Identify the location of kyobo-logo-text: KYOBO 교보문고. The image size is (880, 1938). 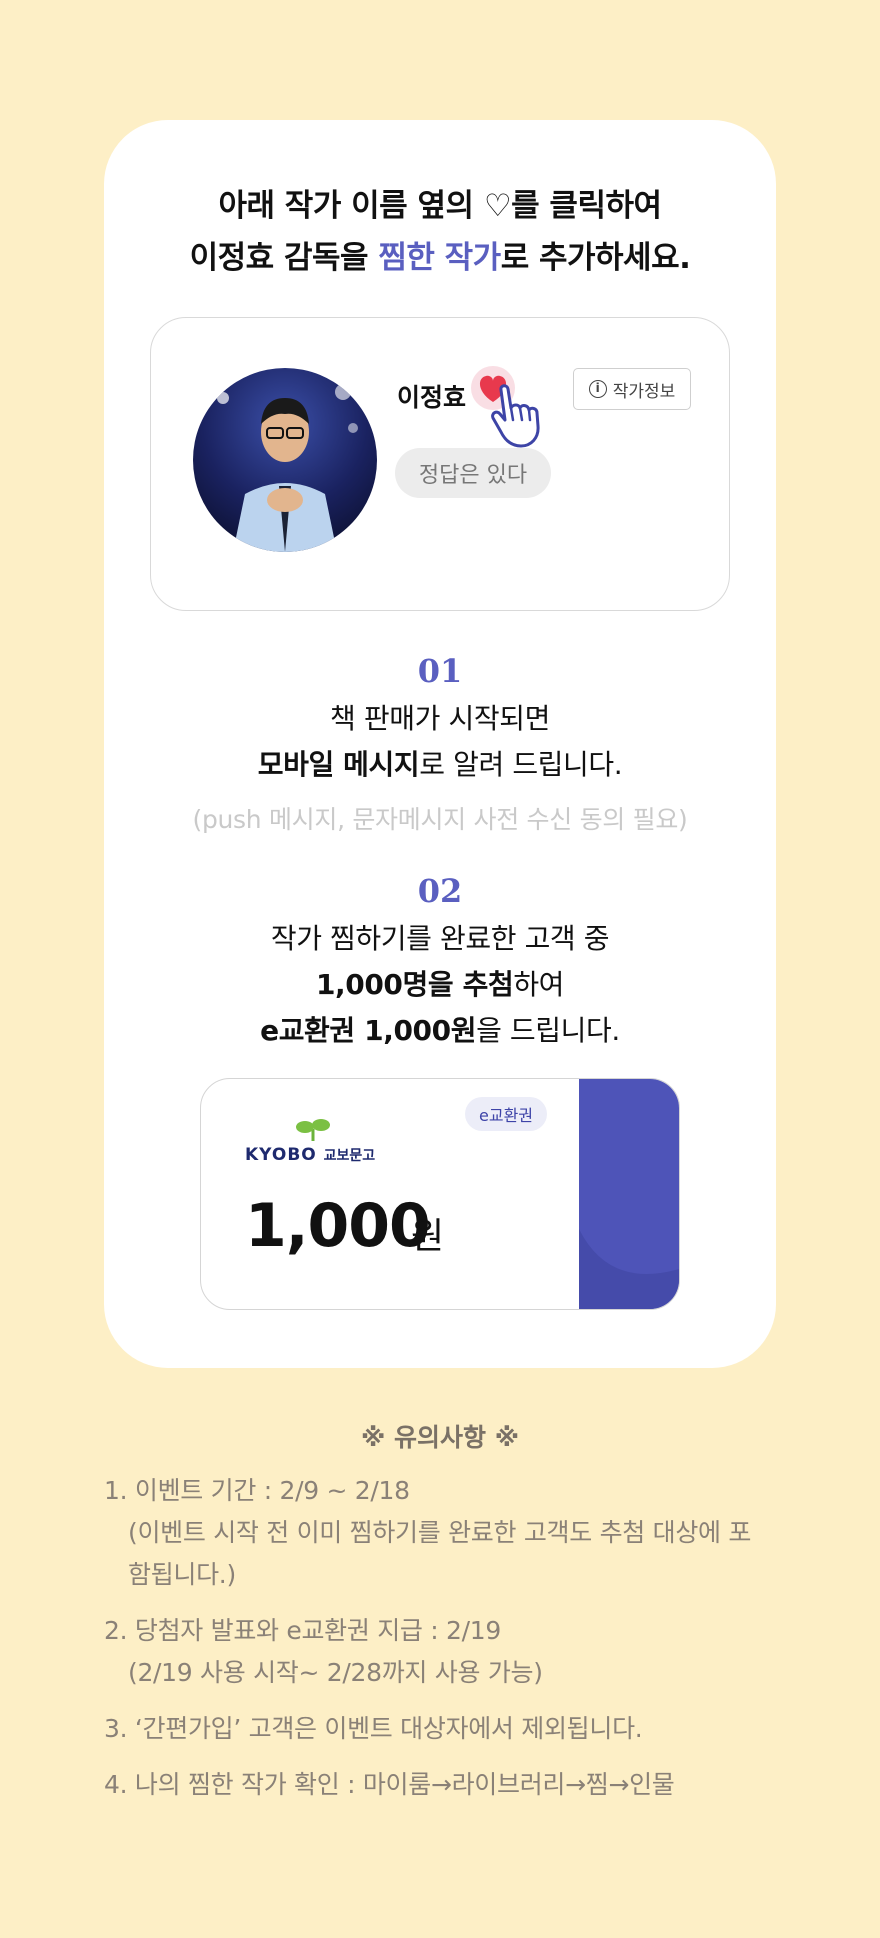
(310, 1155).